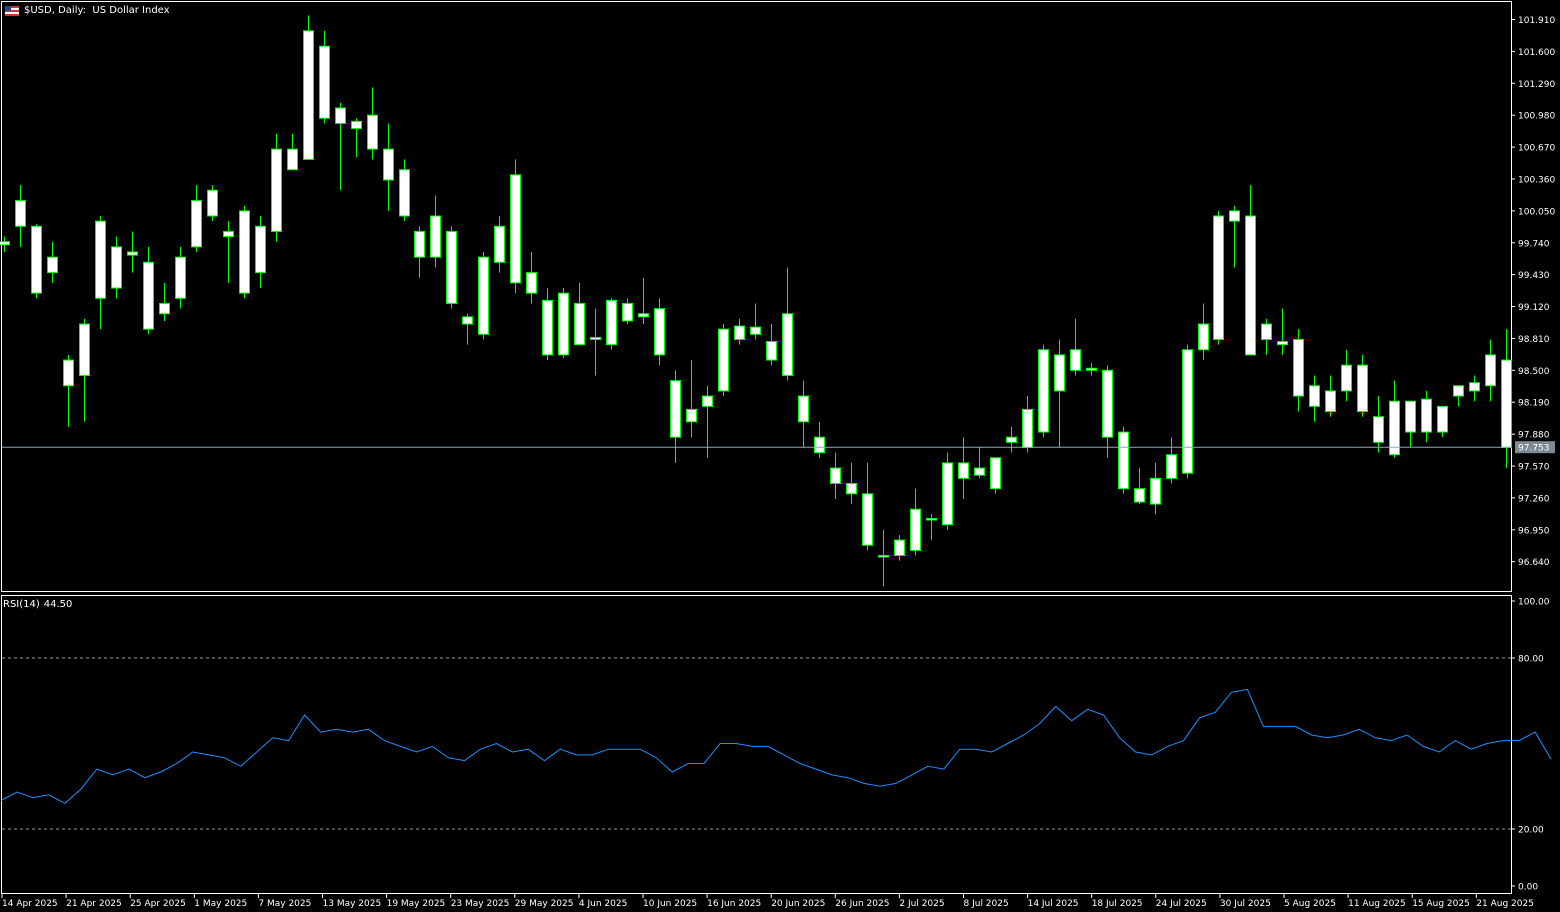  I want to click on rsi-value: 44.50, so click(58, 604).